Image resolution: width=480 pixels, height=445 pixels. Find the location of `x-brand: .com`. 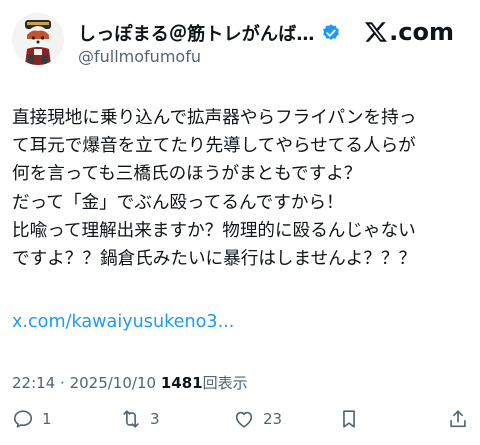

x-brand: .com is located at coordinates (409, 32).